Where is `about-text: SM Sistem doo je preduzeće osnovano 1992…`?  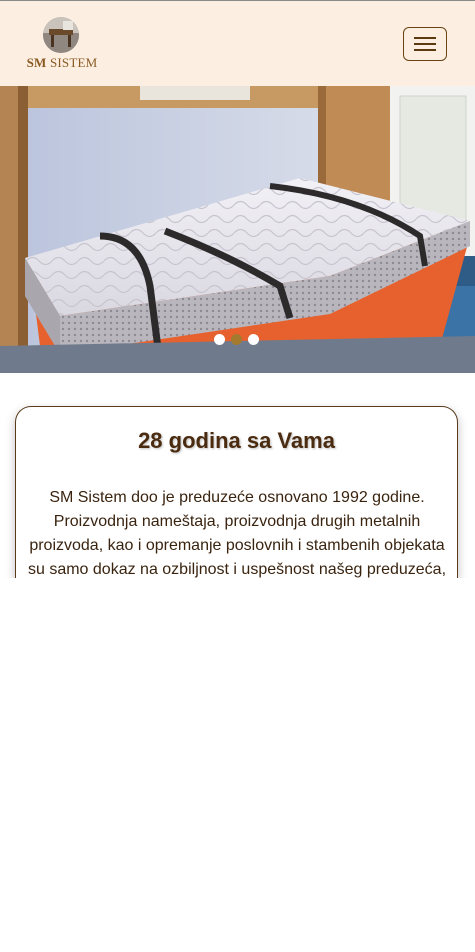 about-text: SM Sistem doo je preduzeće osnovano 1992… is located at coordinates (237, 533).